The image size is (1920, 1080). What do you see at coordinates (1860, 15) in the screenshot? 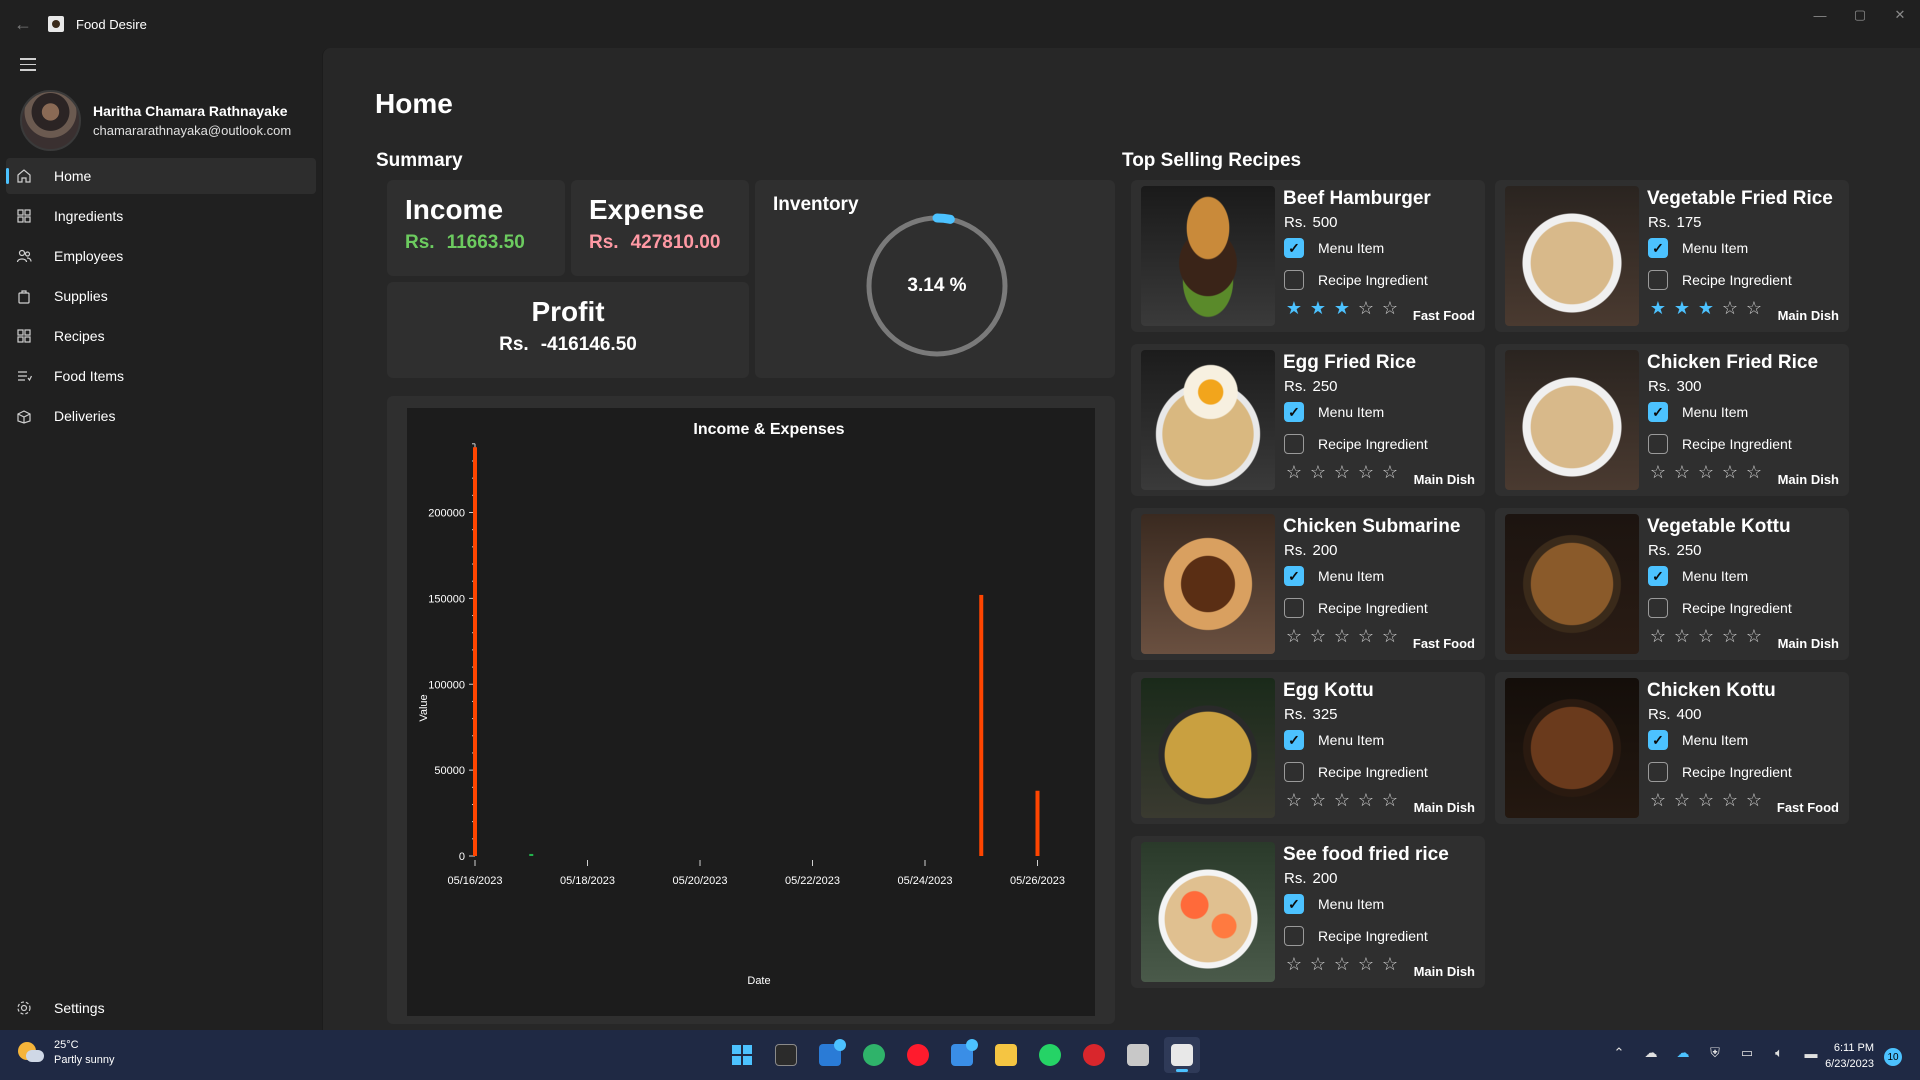
I see `maximize-button: ▢` at bounding box center [1860, 15].